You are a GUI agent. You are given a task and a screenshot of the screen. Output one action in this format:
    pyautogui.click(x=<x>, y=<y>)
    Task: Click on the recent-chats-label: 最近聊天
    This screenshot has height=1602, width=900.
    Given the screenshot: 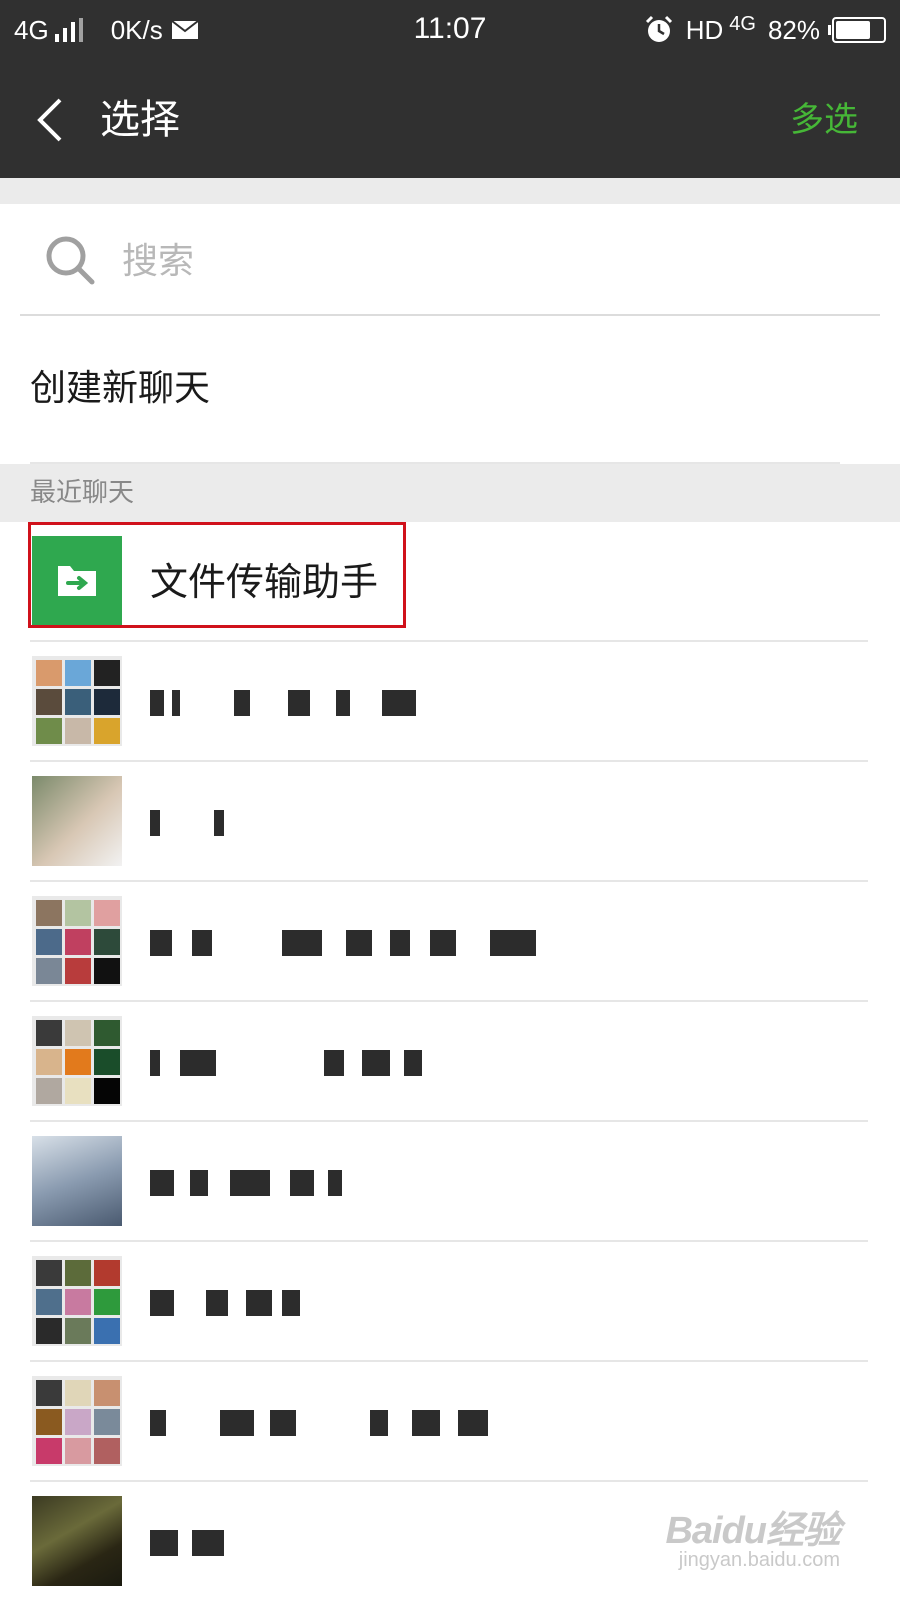 What is the action you would take?
    pyautogui.click(x=82, y=493)
    